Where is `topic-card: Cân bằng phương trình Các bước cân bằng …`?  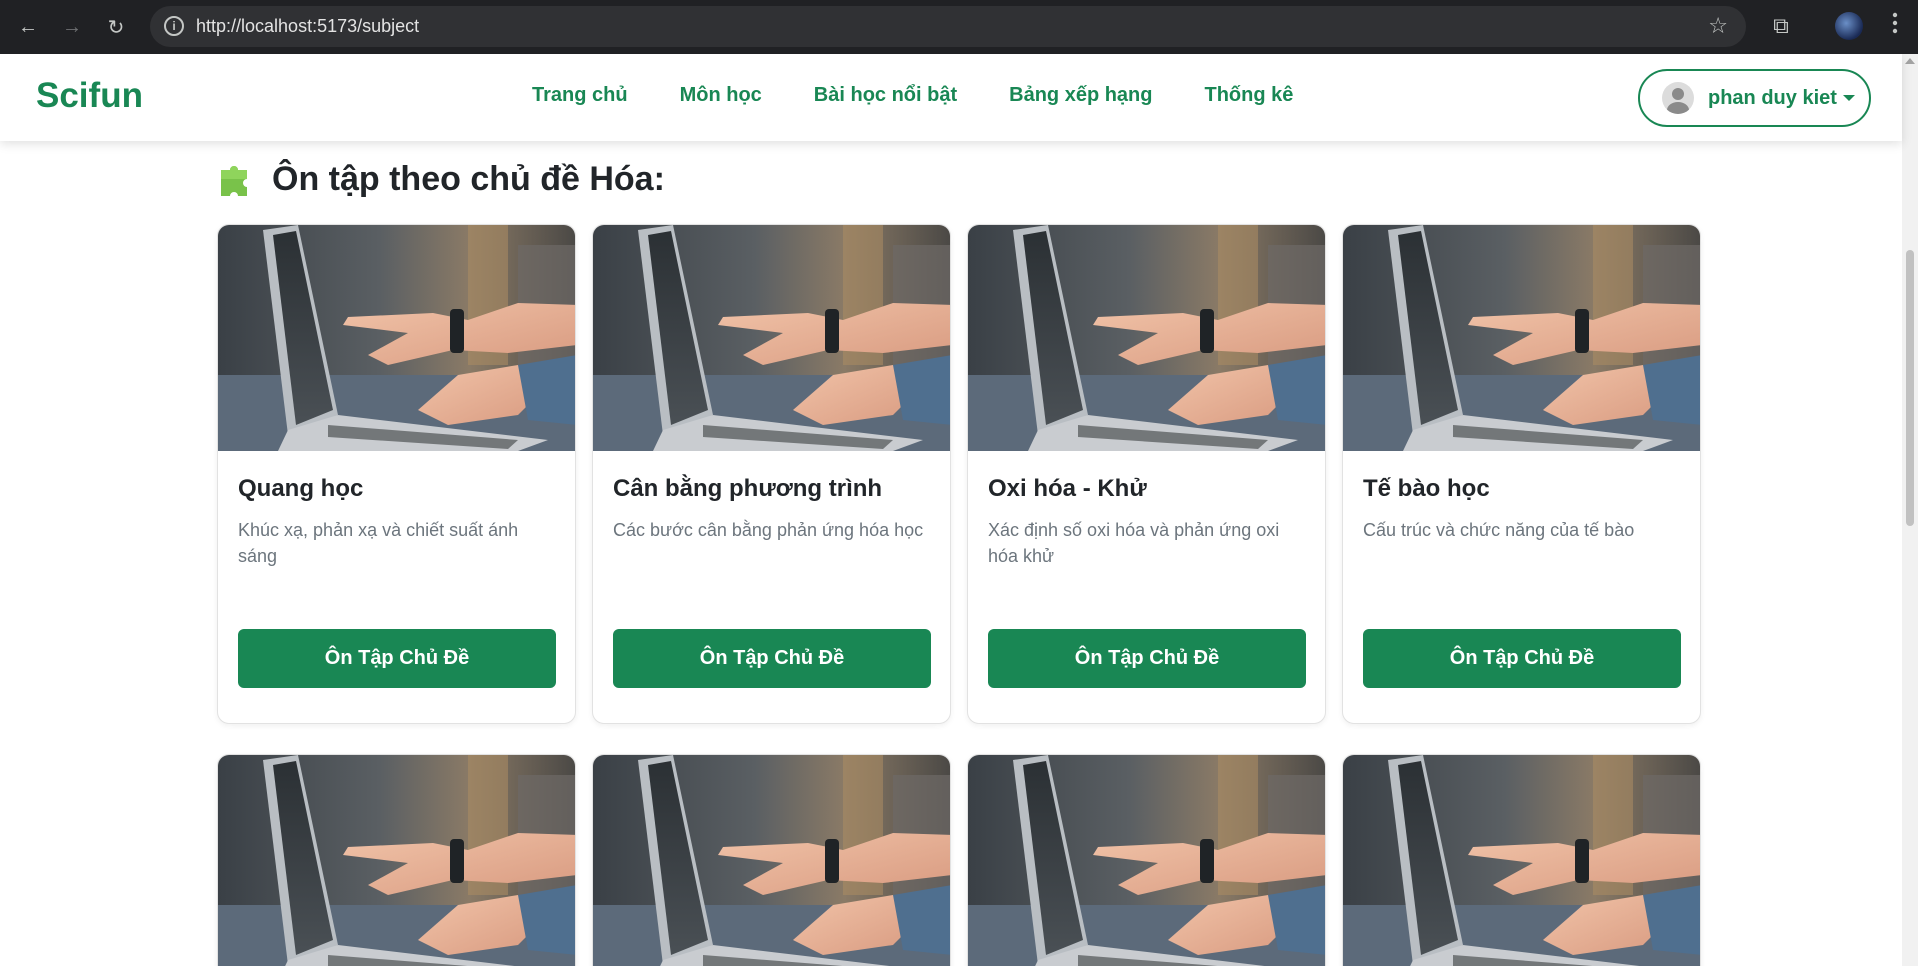
topic-card: Cân bằng phương trình Các bước cân bằng … is located at coordinates (771, 474).